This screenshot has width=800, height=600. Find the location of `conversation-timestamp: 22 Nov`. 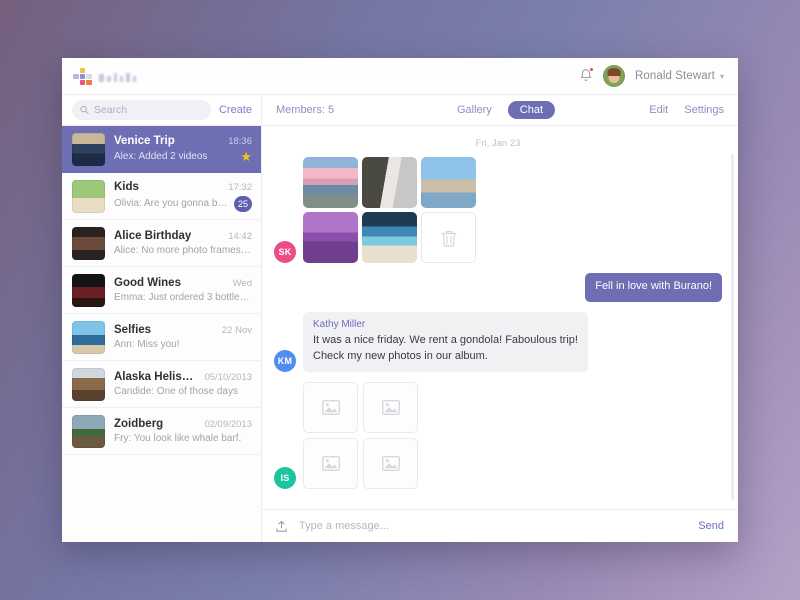

conversation-timestamp: 22 Nov is located at coordinates (236, 330).